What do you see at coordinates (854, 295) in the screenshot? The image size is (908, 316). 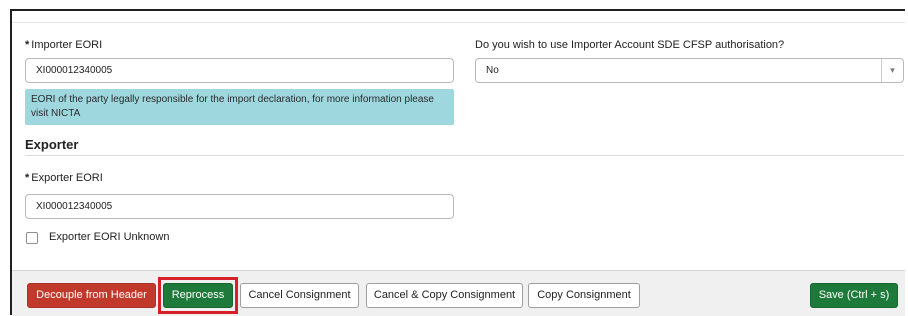 I see `save-button: Save (Ctrl + s)` at bounding box center [854, 295].